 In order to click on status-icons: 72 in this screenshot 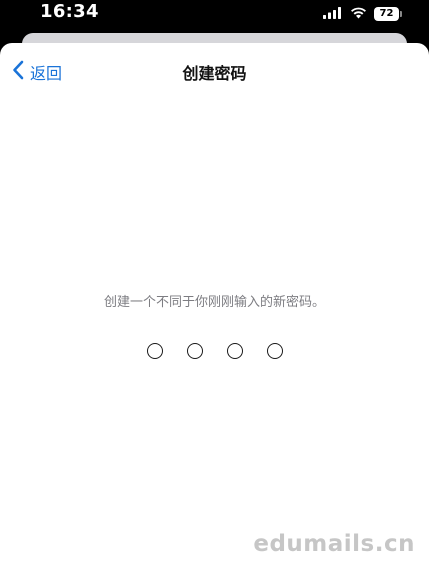, I will do `click(362, 13)`.